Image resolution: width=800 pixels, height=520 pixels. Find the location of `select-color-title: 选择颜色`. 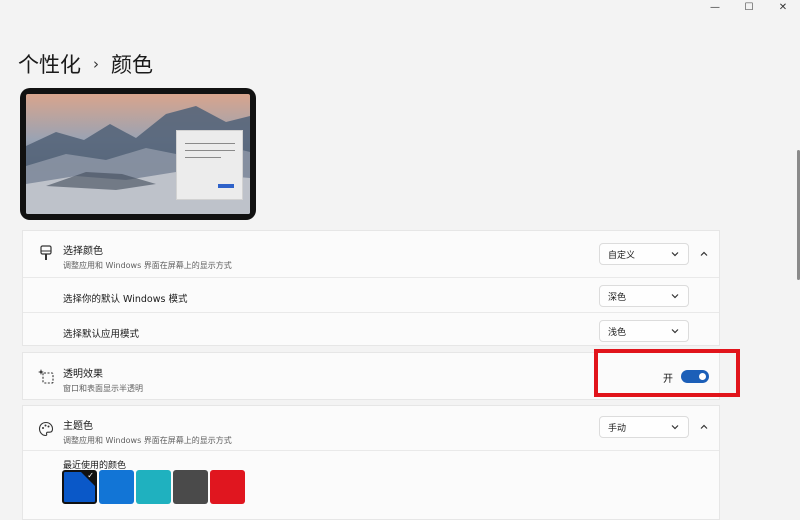

select-color-title: 选择颜色 is located at coordinates (83, 251).